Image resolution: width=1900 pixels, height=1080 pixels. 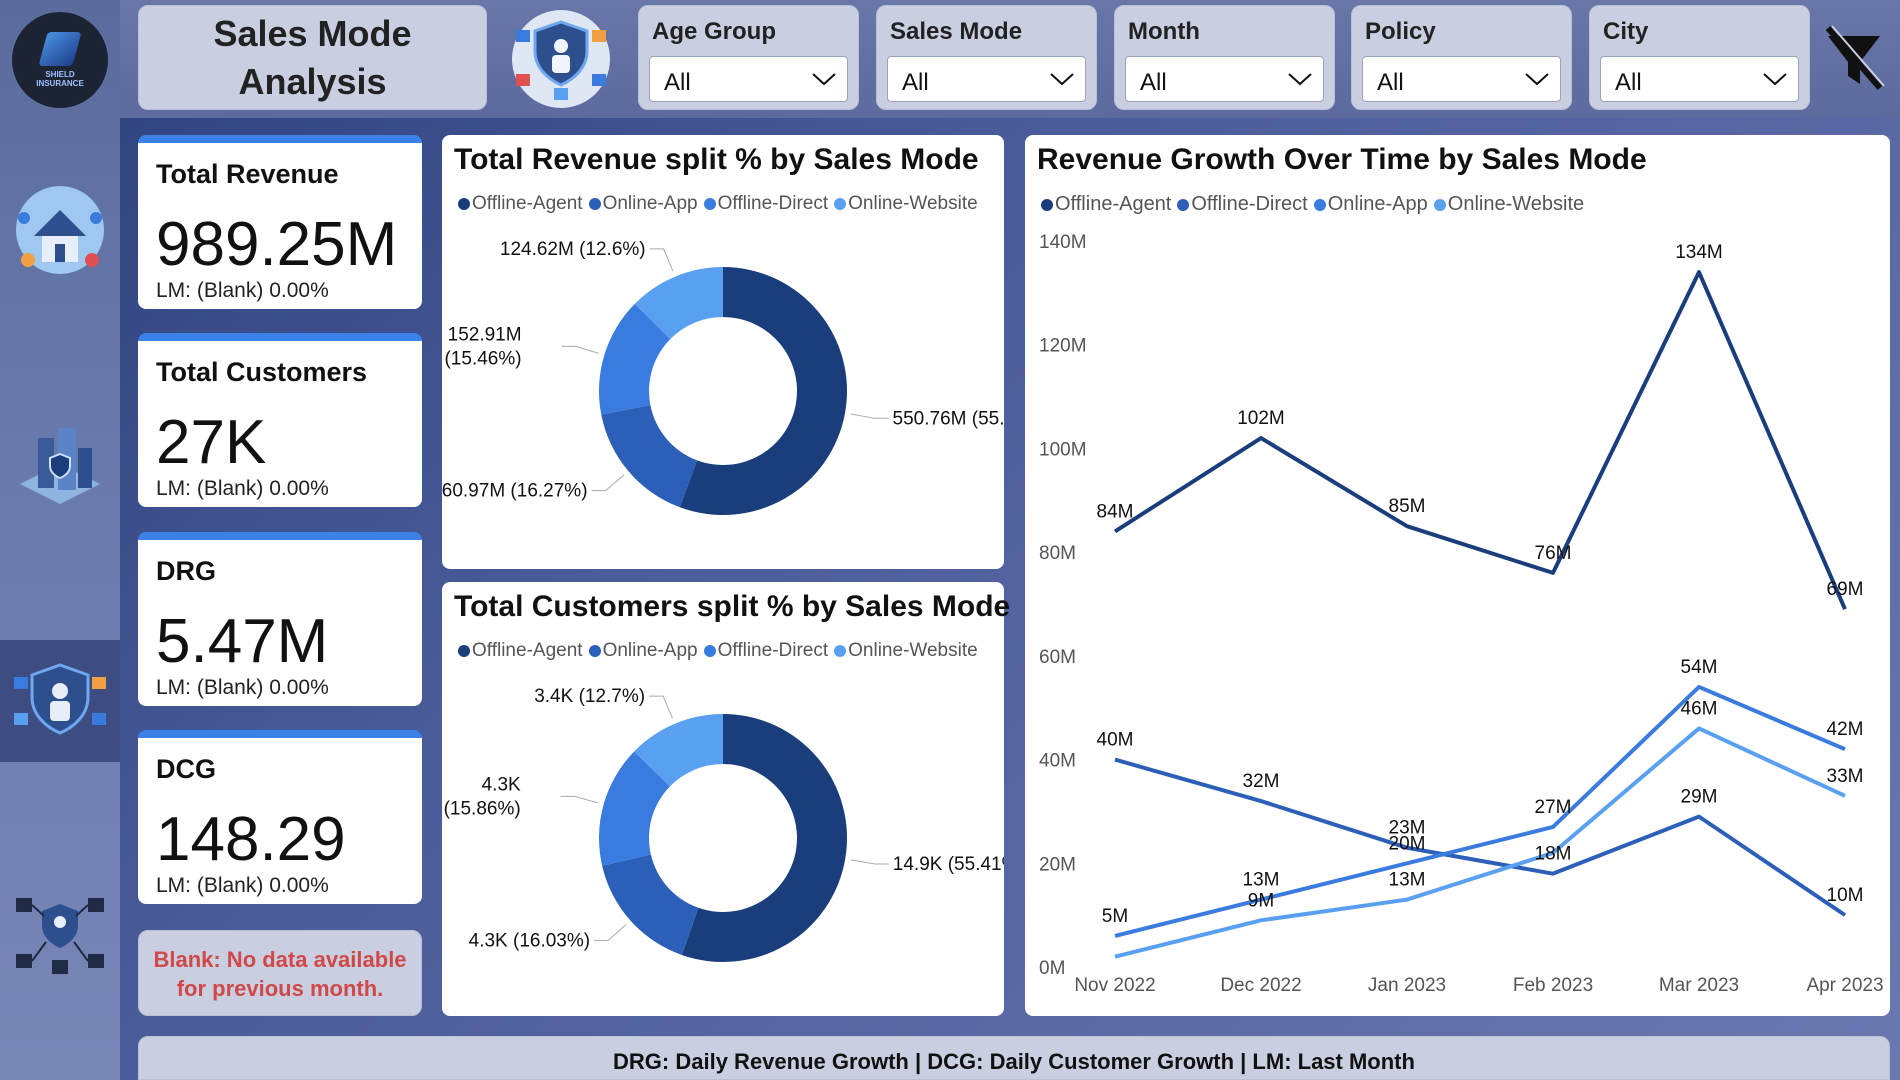 I want to click on slice-data-label: 3.4K (12.7%), so click(x=589, y=696).